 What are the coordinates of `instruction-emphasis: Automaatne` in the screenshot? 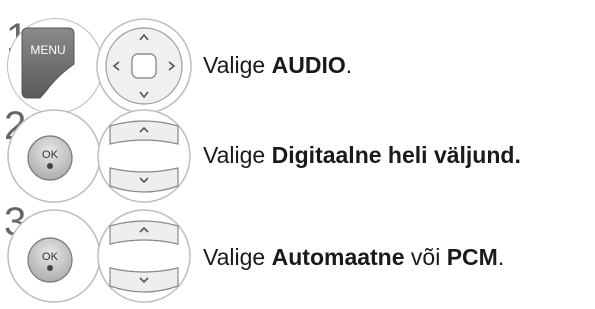 It's located at (338, 257).